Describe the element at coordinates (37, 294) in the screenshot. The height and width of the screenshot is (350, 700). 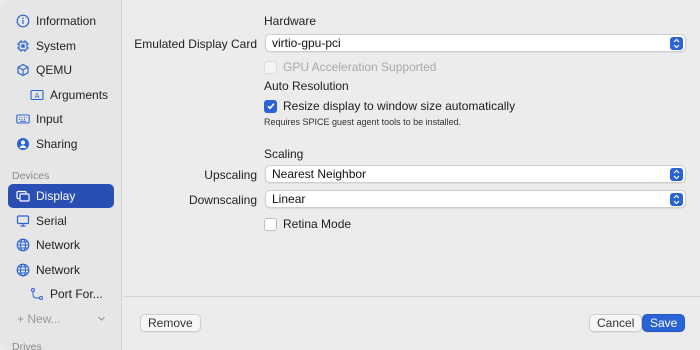
I see `port-forward-icon` at that location.